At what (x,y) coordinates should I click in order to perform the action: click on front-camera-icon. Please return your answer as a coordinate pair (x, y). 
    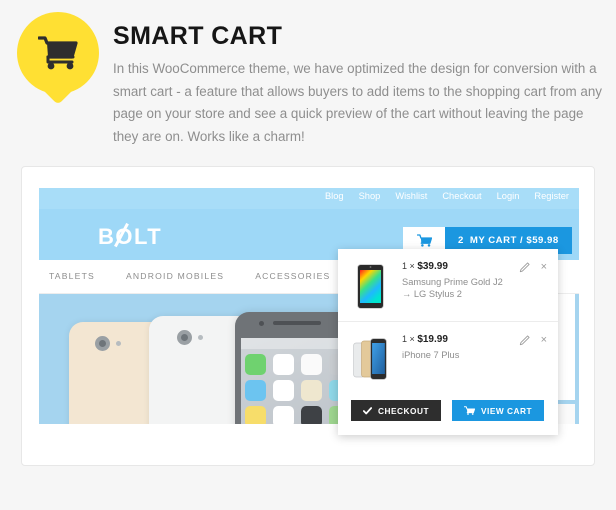
    Looking at the image, I should click on (261, 323).